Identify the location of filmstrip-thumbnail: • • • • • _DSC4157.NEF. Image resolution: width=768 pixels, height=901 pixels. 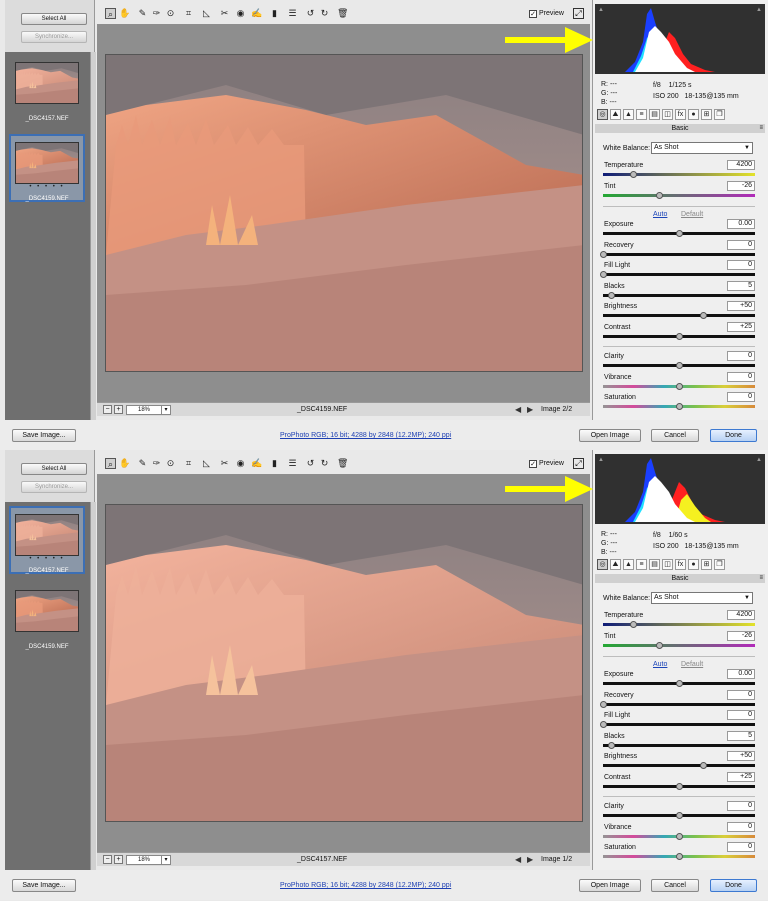
(47, 540).